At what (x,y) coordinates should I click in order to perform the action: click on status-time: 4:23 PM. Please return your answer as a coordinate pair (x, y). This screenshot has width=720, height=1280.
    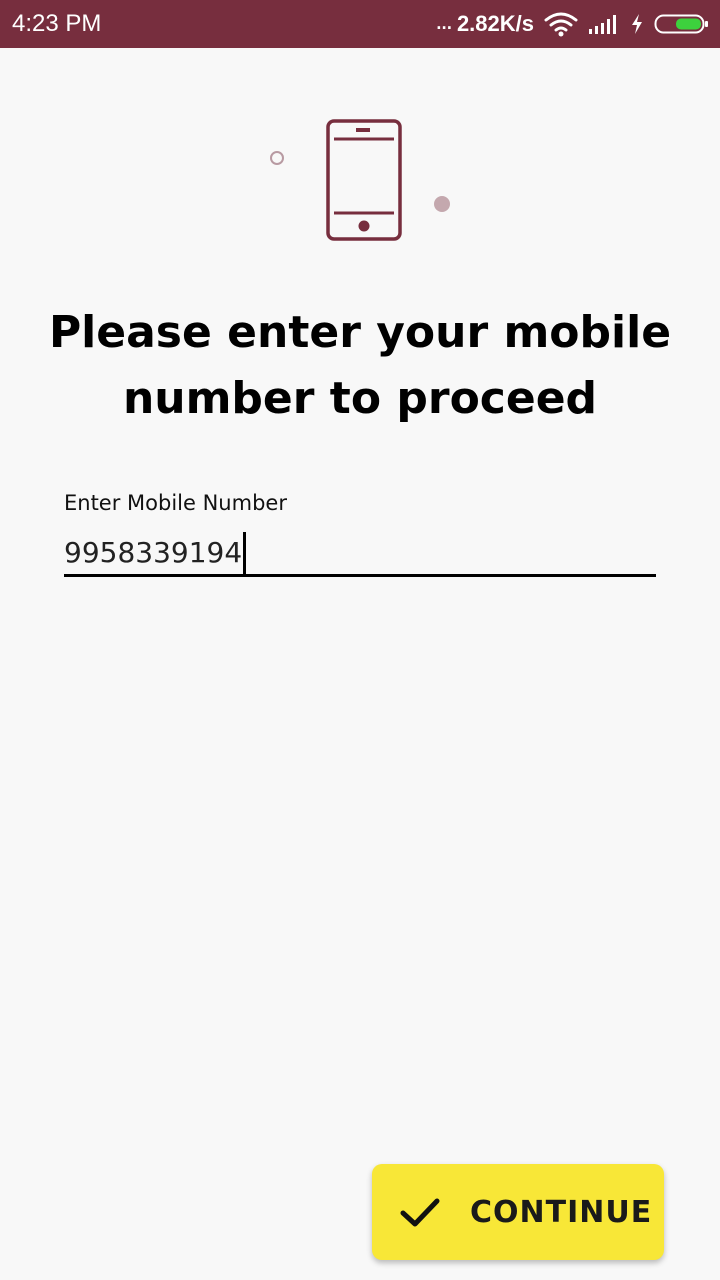
    Looking at the image, I should click on (57, 23).